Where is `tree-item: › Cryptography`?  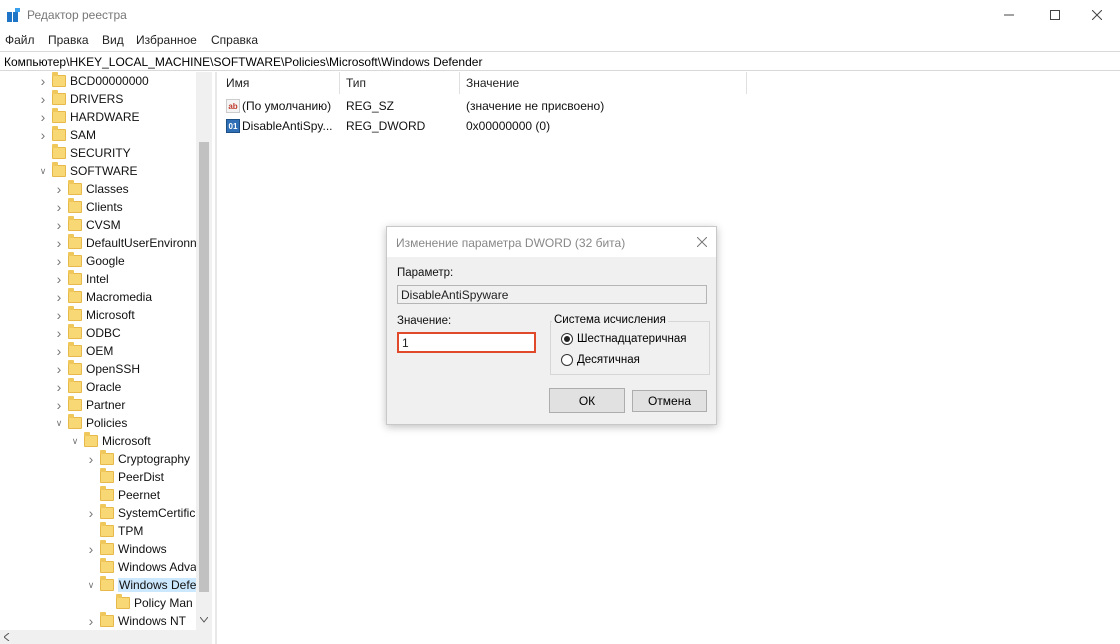
tree-item: › Cryptography is located at coordinates (138, 459).